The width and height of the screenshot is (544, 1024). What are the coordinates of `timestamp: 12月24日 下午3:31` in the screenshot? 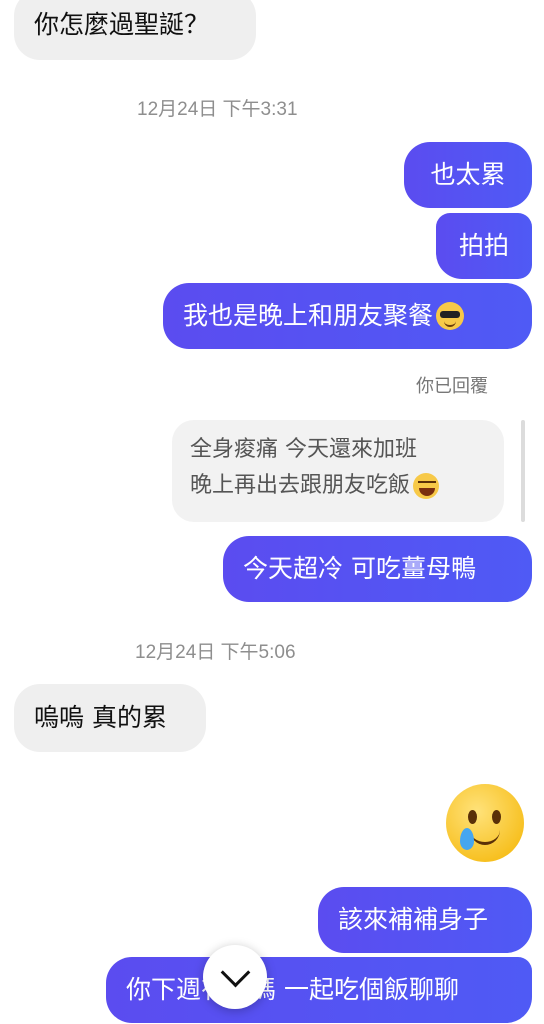 It's located at (217, 109).